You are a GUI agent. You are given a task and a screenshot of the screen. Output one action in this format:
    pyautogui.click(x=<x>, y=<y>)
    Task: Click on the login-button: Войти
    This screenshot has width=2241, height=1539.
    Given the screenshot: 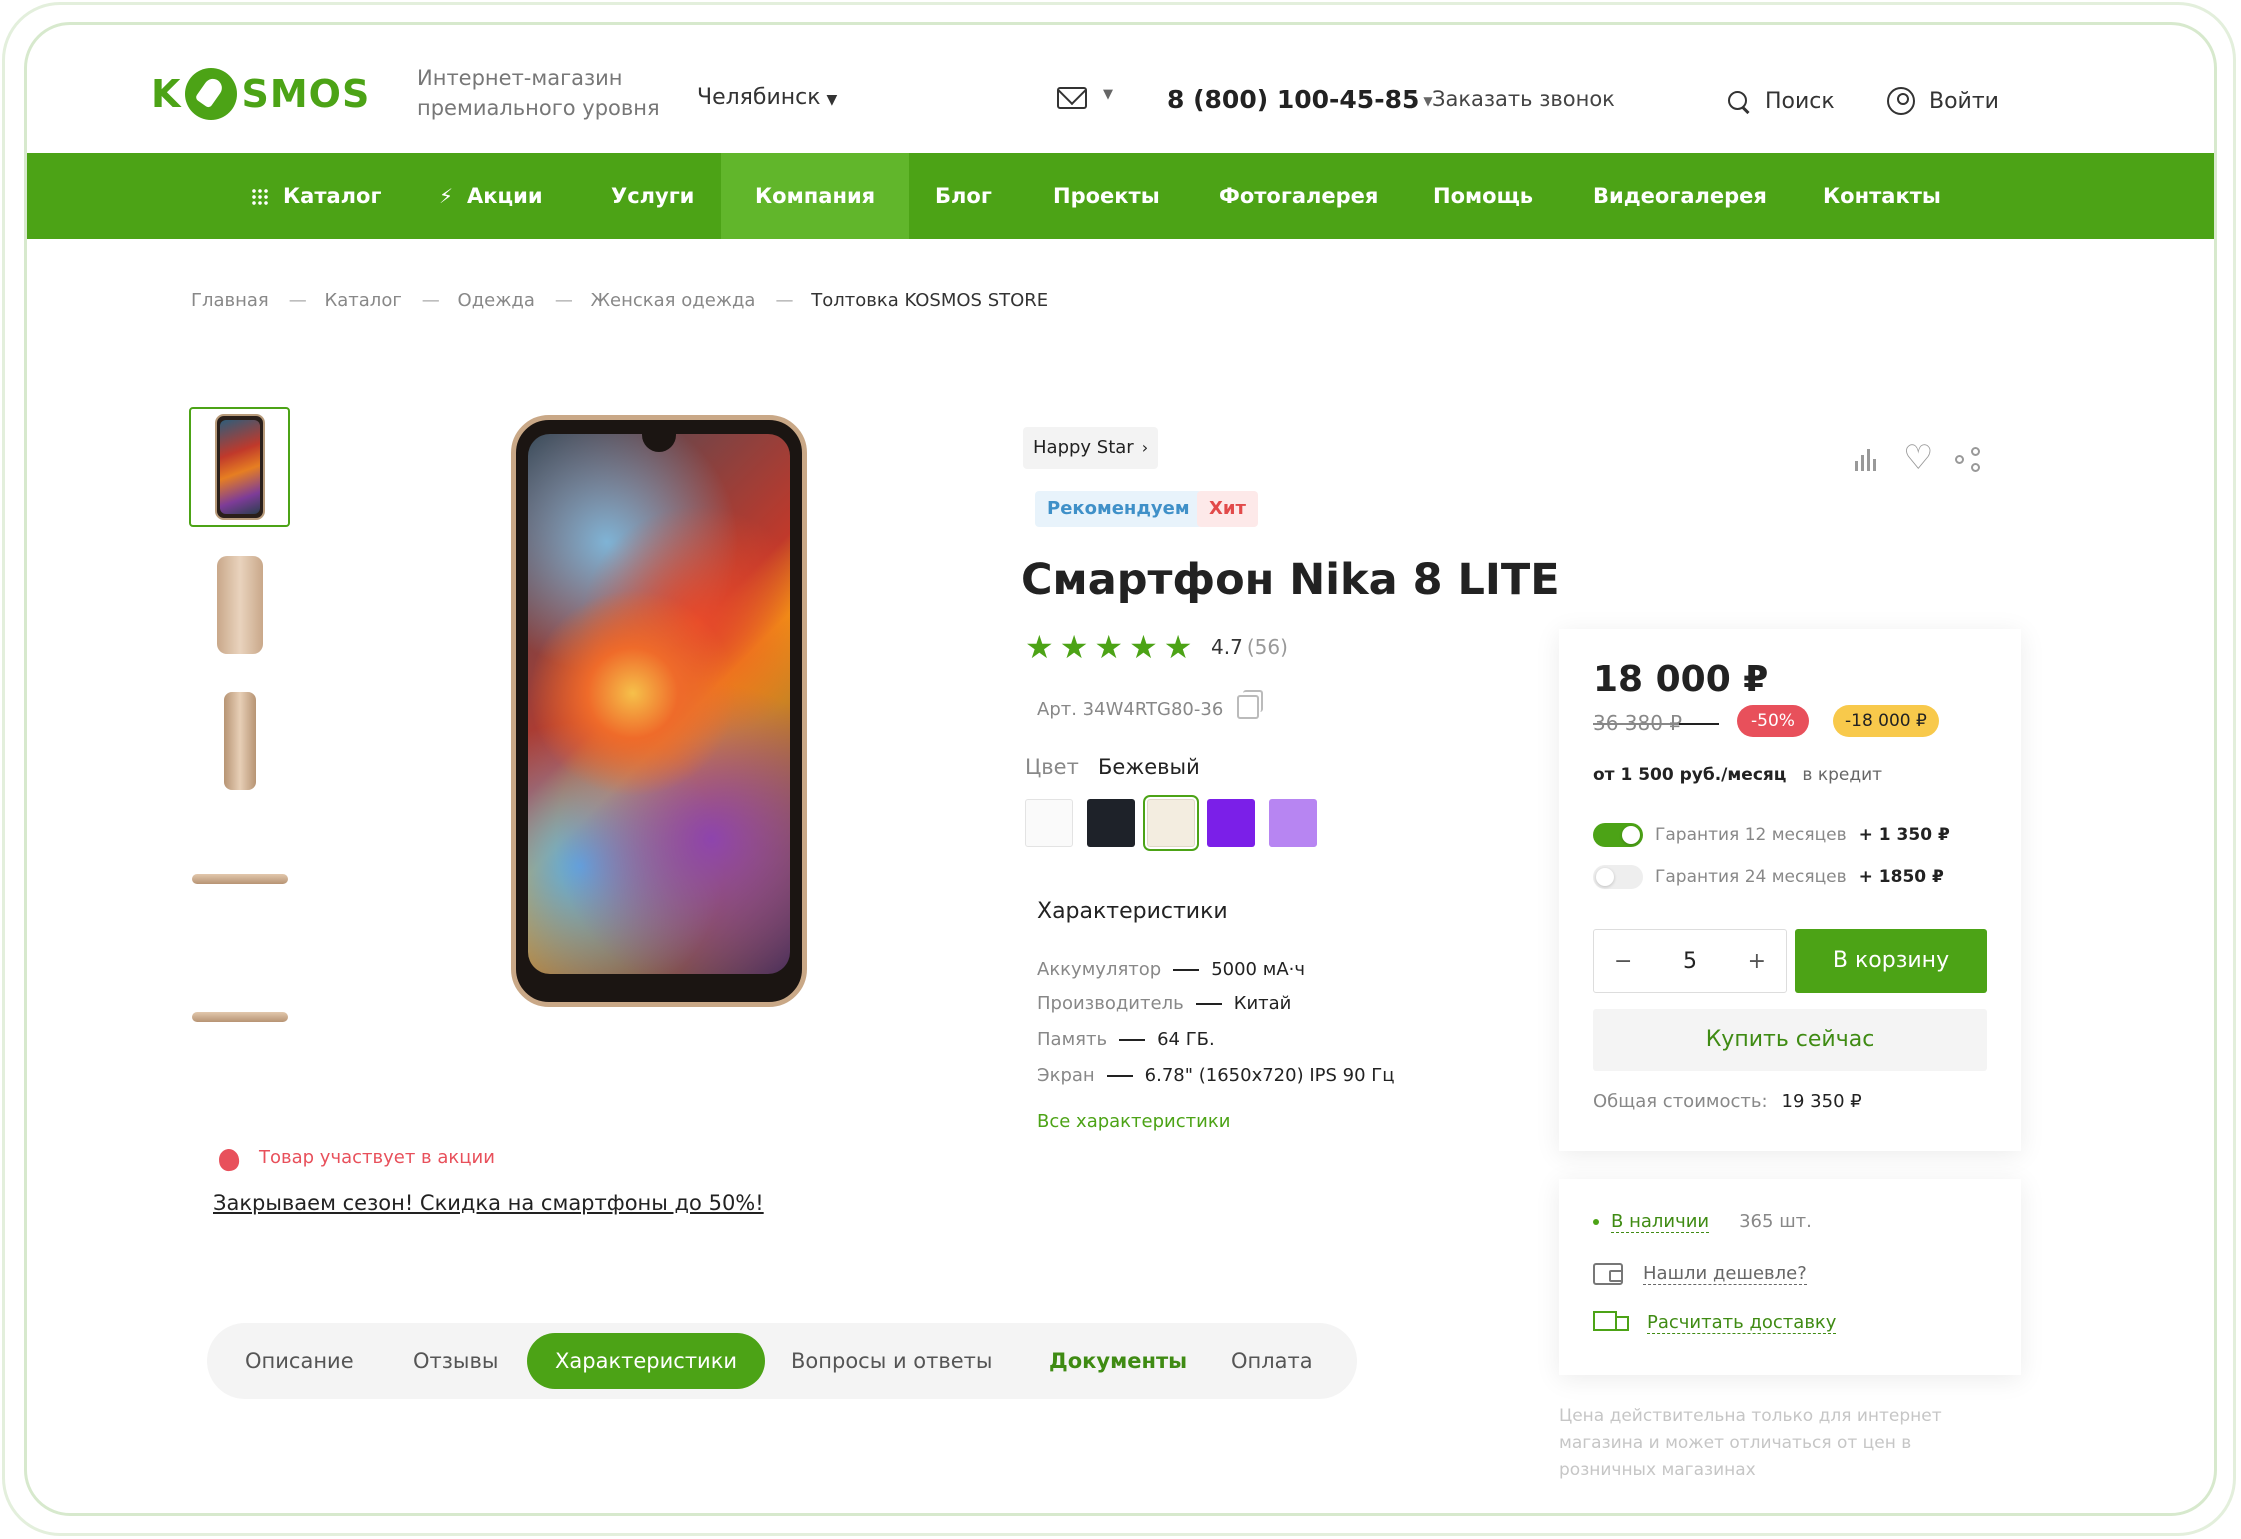 What is the action you would take?
    pyautogui.click(x=1943, y=101)
    